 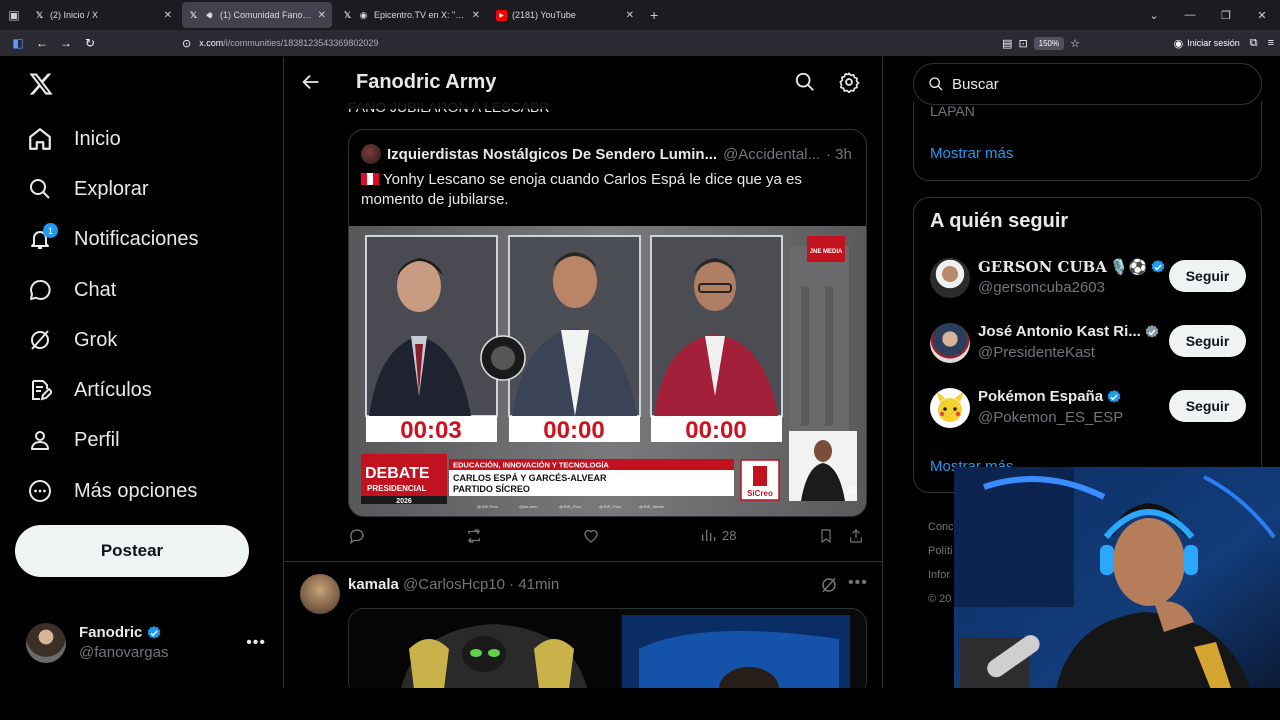 I want to click on profile-names: Fanodric @fanovargas, so click(x=123, y=643).